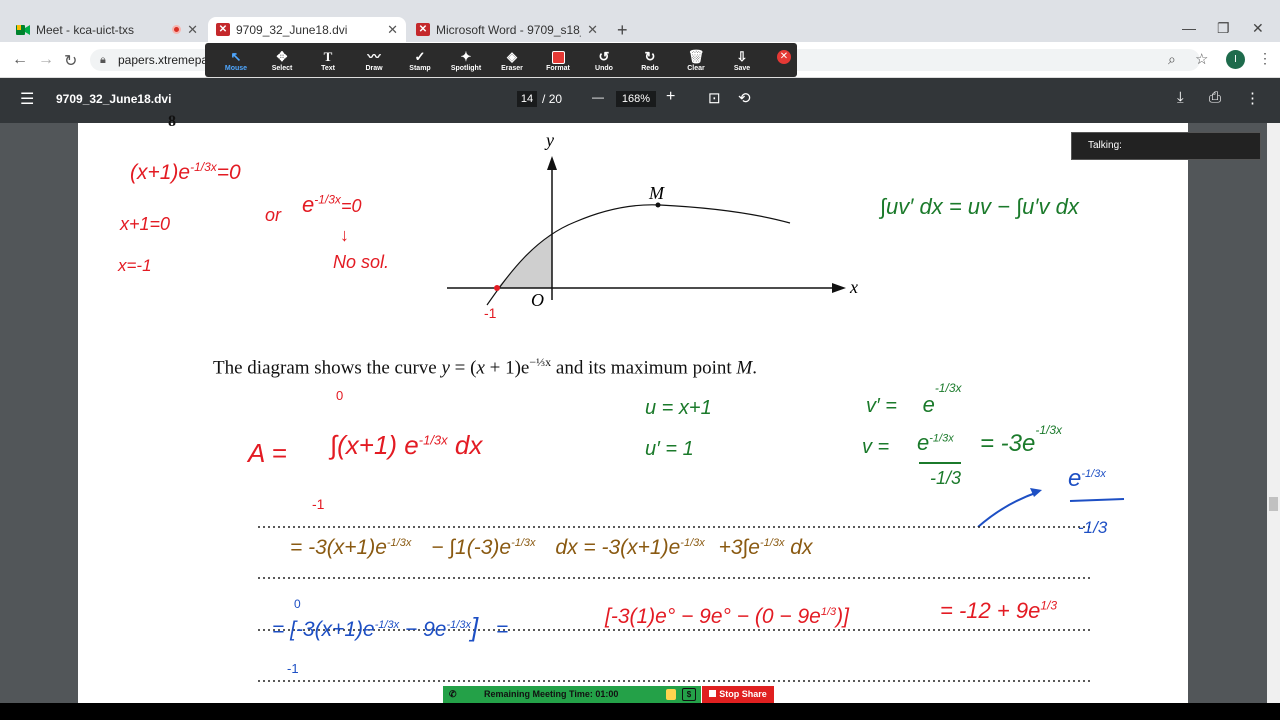 This screenshot has width=1280, height=720. I want to click on hw-upper-limit: 0, so click(340, 395).